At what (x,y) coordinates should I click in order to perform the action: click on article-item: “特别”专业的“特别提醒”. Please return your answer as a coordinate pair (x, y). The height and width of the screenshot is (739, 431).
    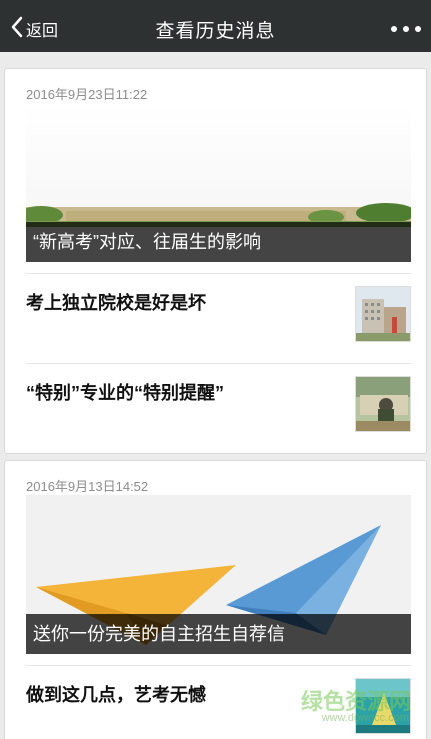
    Looking at the image, I should click on (218, 408).